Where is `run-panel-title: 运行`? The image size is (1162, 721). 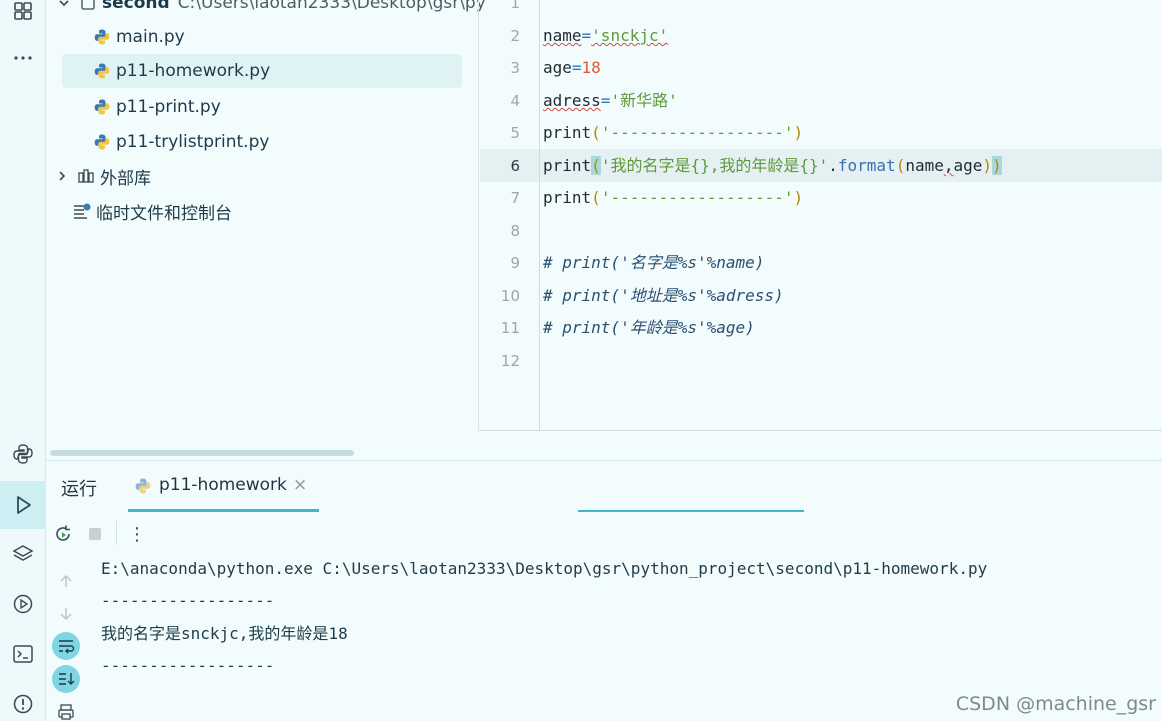
run-panel-title: 运行 is located at coordinates (79, 489).